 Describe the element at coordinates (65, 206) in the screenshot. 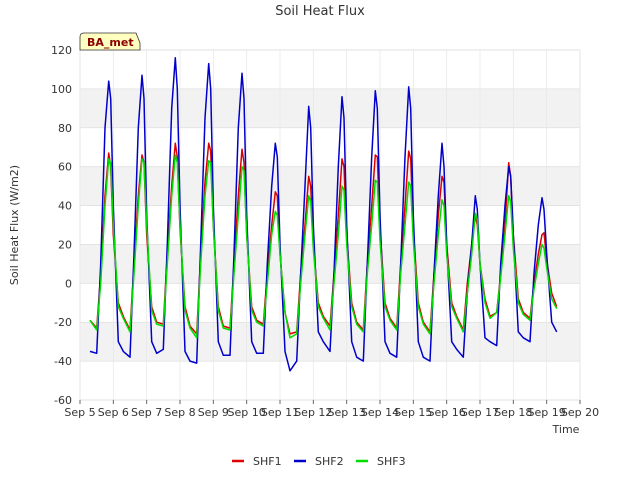

I see `y-tick-label: 40` at that location.